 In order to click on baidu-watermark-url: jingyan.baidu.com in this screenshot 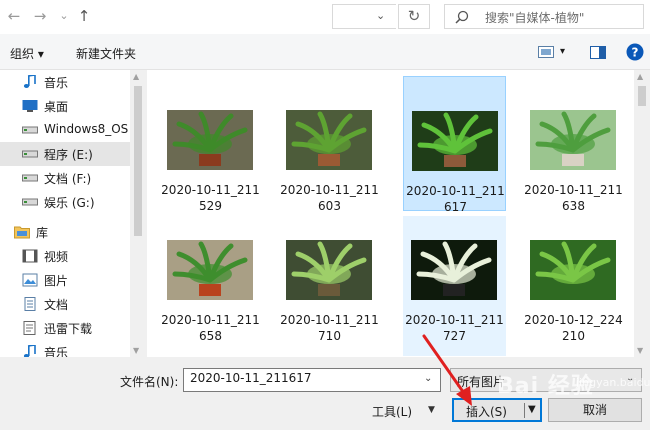, I will do `click(613, 382)`.